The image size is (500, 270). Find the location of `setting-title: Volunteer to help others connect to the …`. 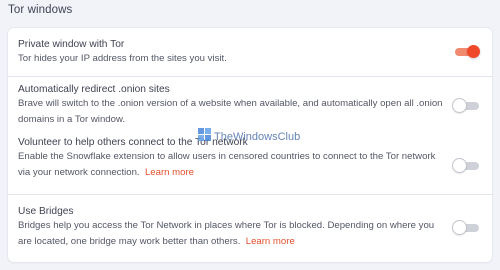

setting-title: Volunteer to help others connect to the … is located at coordinates (133, 142).